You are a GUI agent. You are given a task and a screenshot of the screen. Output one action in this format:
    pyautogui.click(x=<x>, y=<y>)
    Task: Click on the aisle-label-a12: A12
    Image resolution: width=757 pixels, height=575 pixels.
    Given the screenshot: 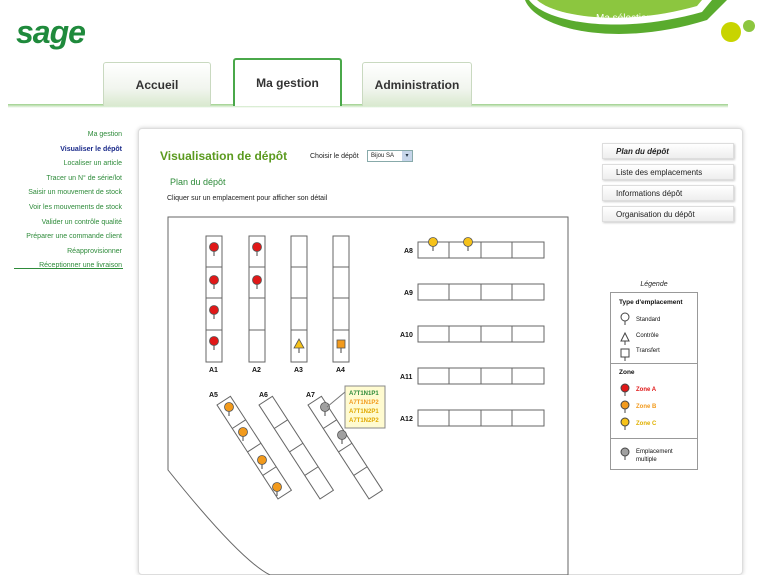 What is the action you would take?
    pyautogui.click(x=406, y=419)
    